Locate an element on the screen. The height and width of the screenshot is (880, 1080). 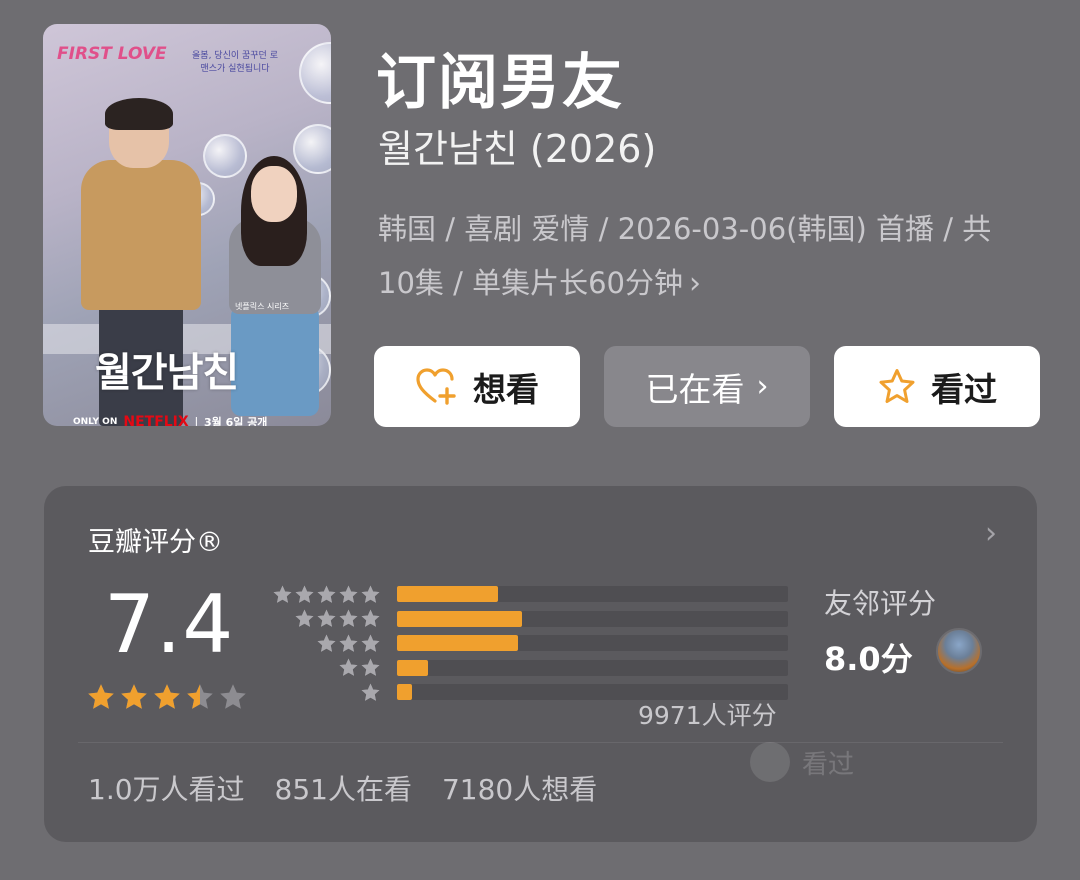
poster-only-on: ONLY ON is located at coordinates (95, 421).